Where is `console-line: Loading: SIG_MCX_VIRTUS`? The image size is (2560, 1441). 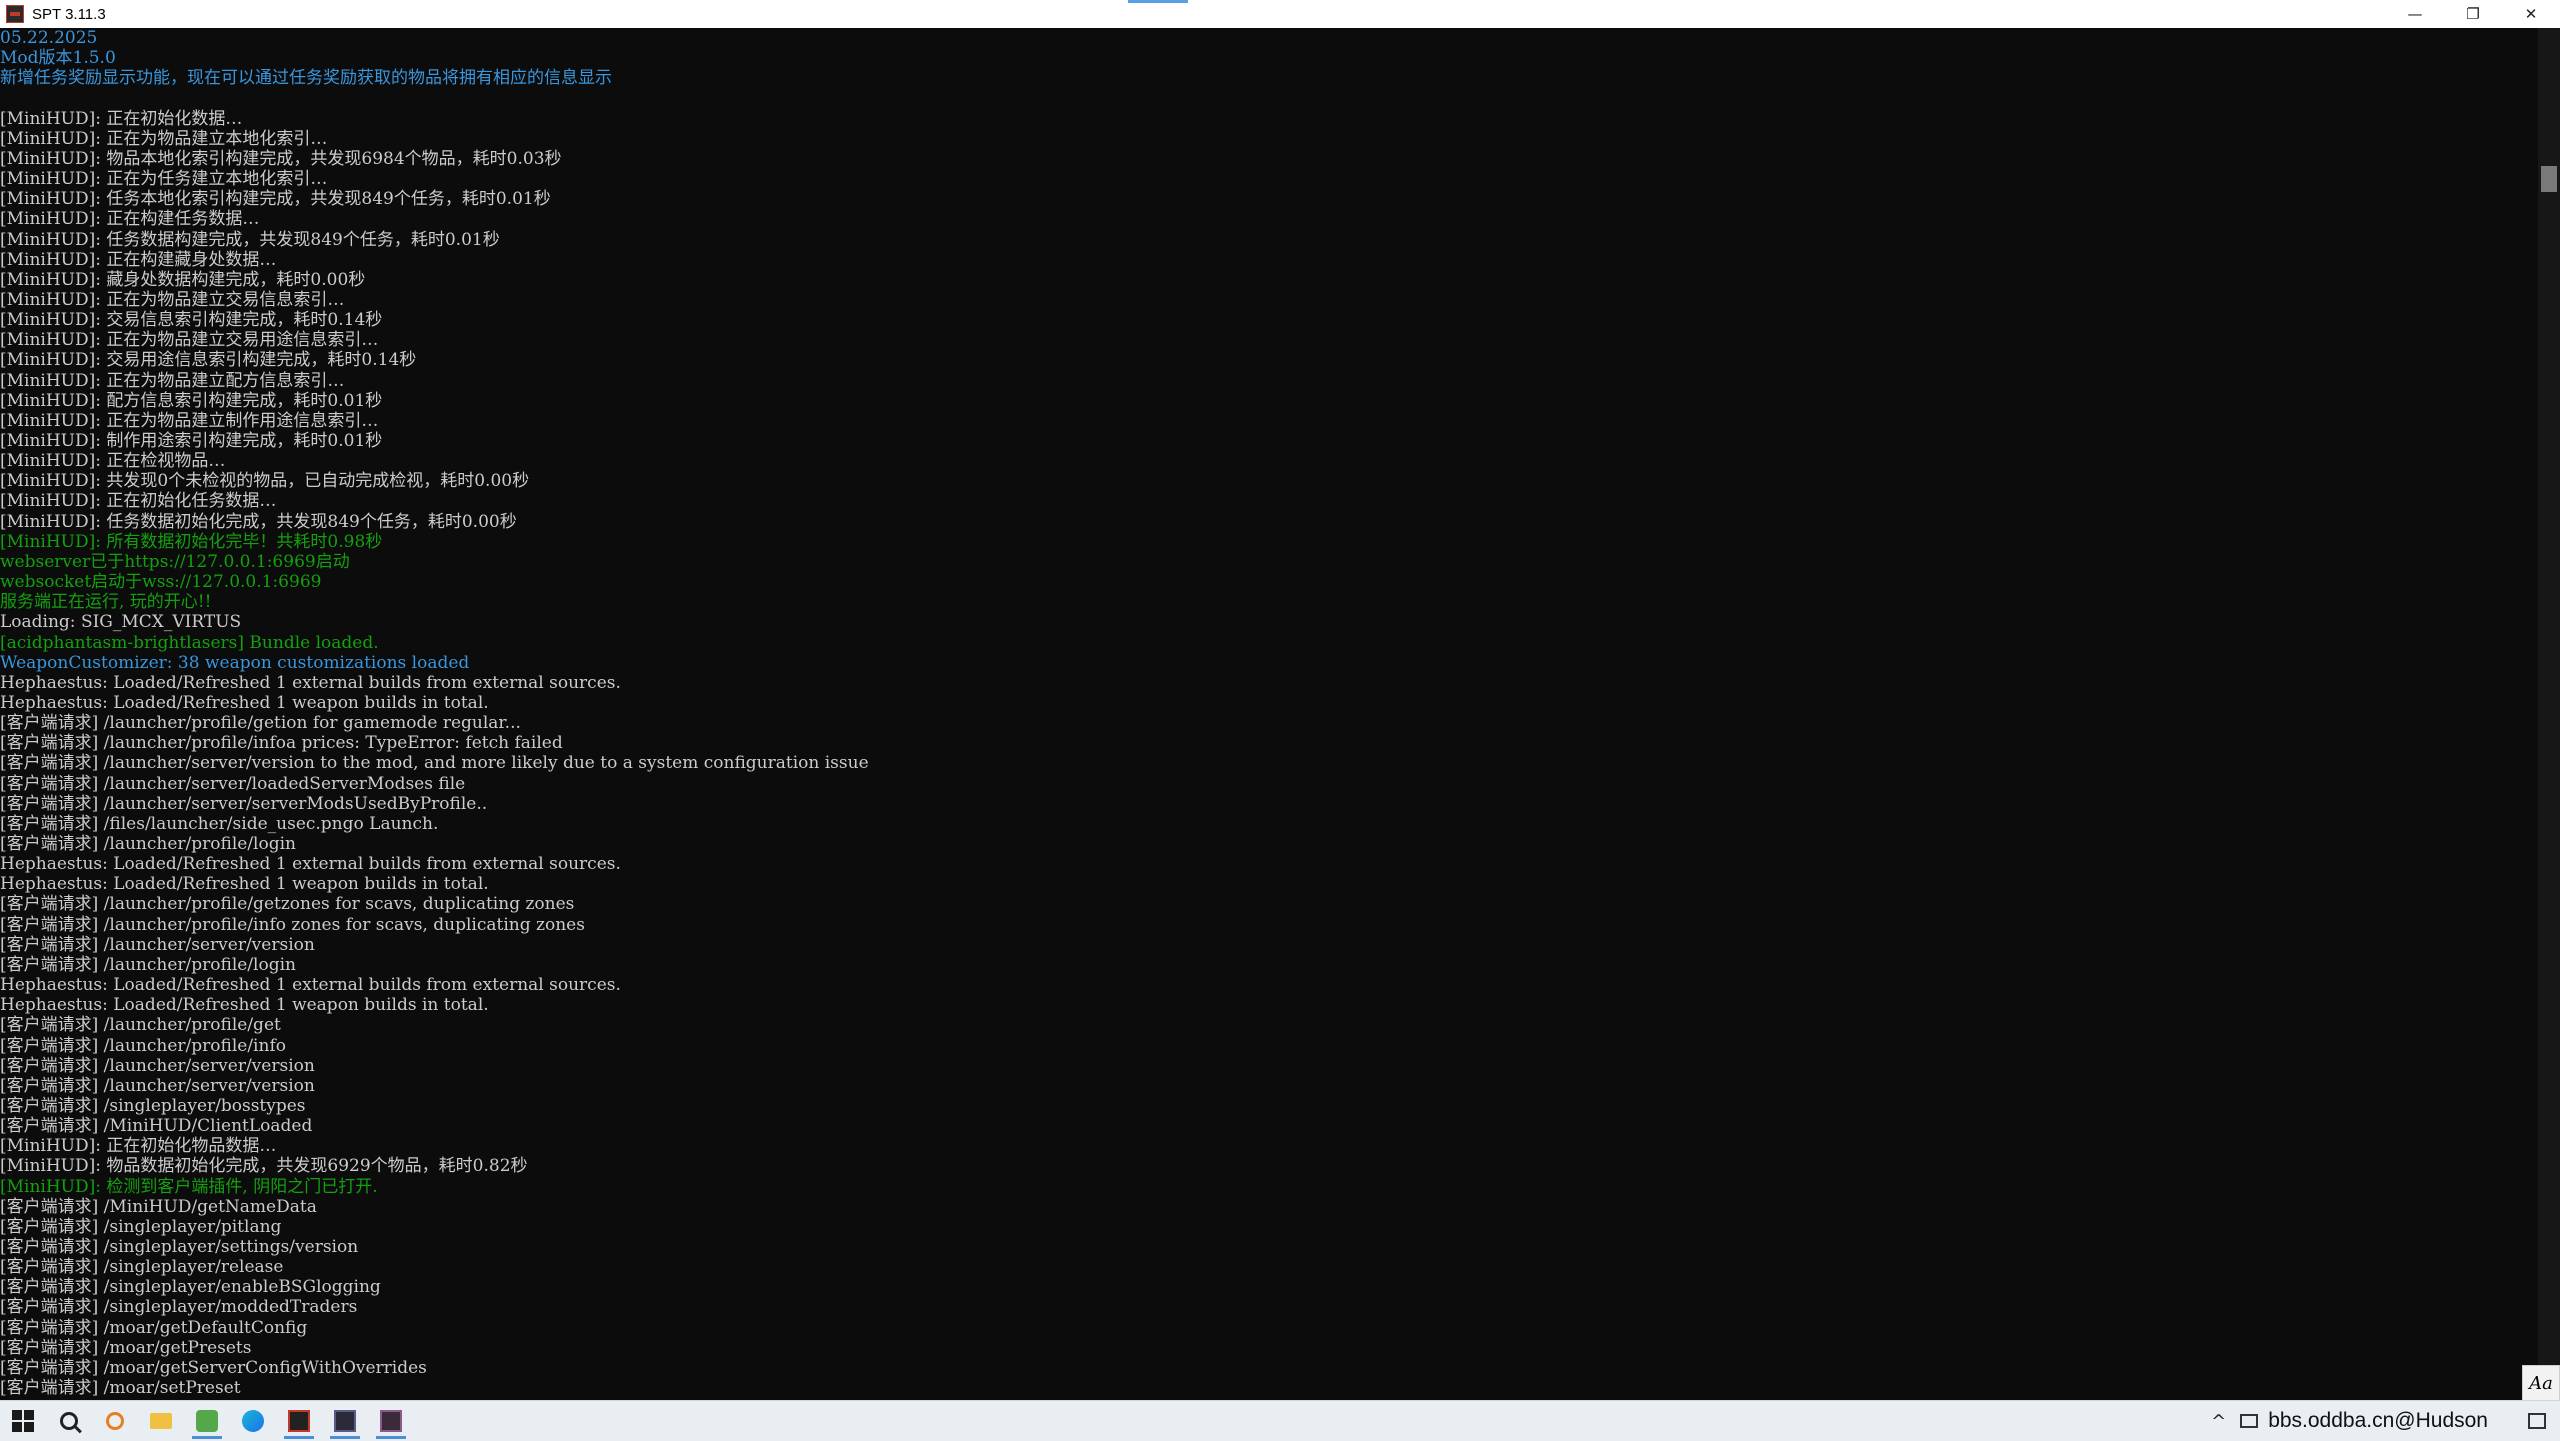 console-line: Loading: SIG_MCX_VIRTUS is located at coordinates (121, 622).